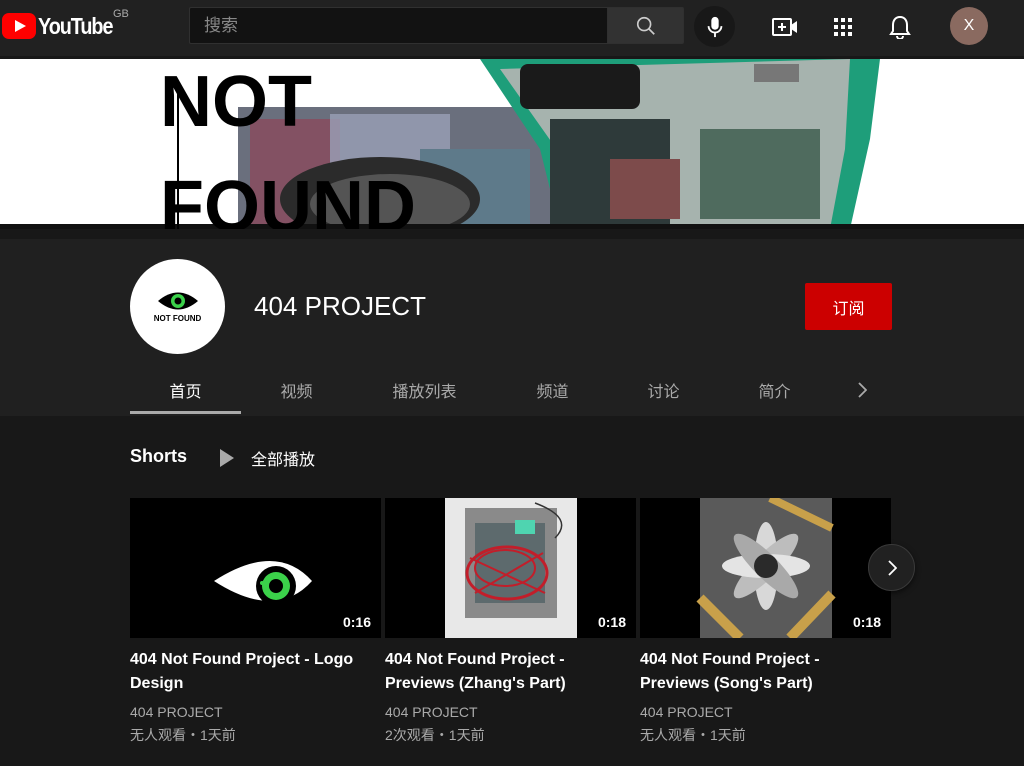 This screenshot has height=766, width=1024. I want to click on tab-home: 首页, so click(185, 390).